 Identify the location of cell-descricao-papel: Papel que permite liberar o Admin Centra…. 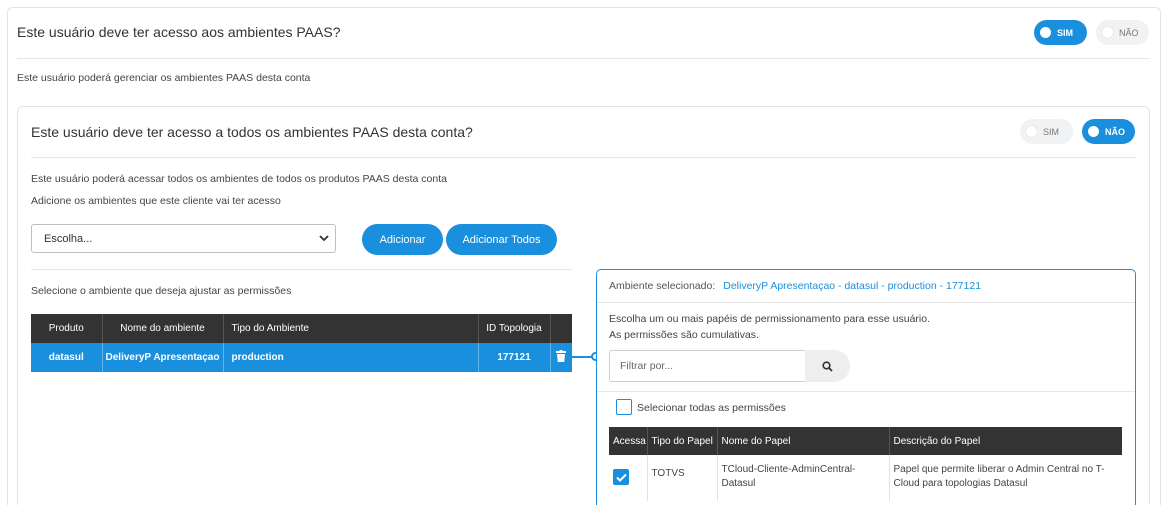
(999, 476).